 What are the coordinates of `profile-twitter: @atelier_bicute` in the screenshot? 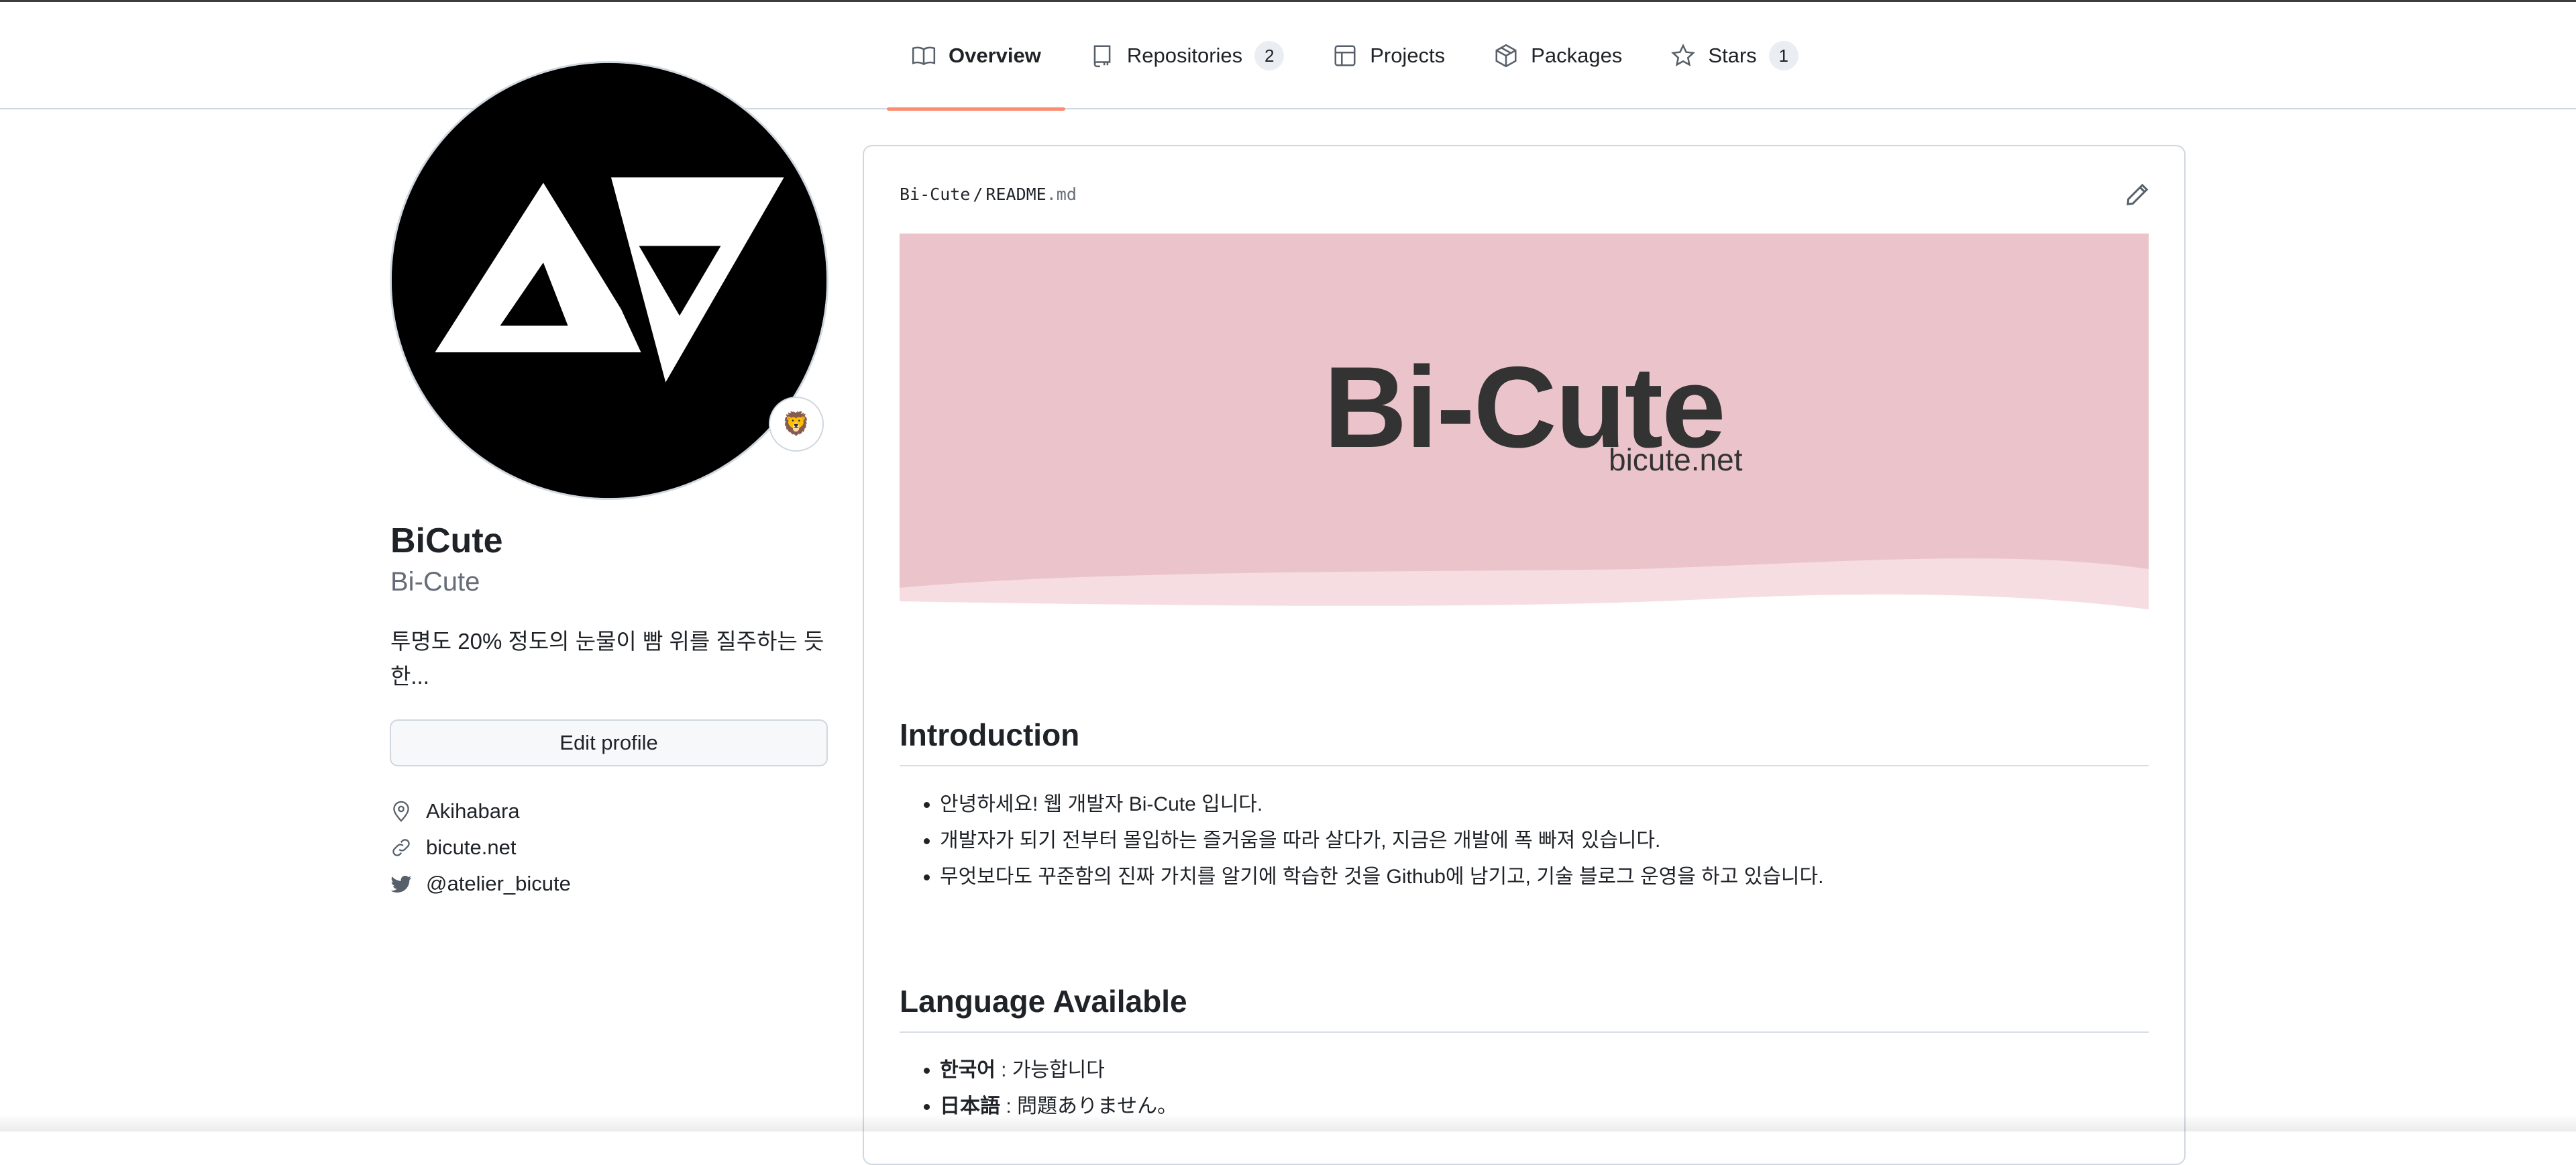 It's located at (480, 884).